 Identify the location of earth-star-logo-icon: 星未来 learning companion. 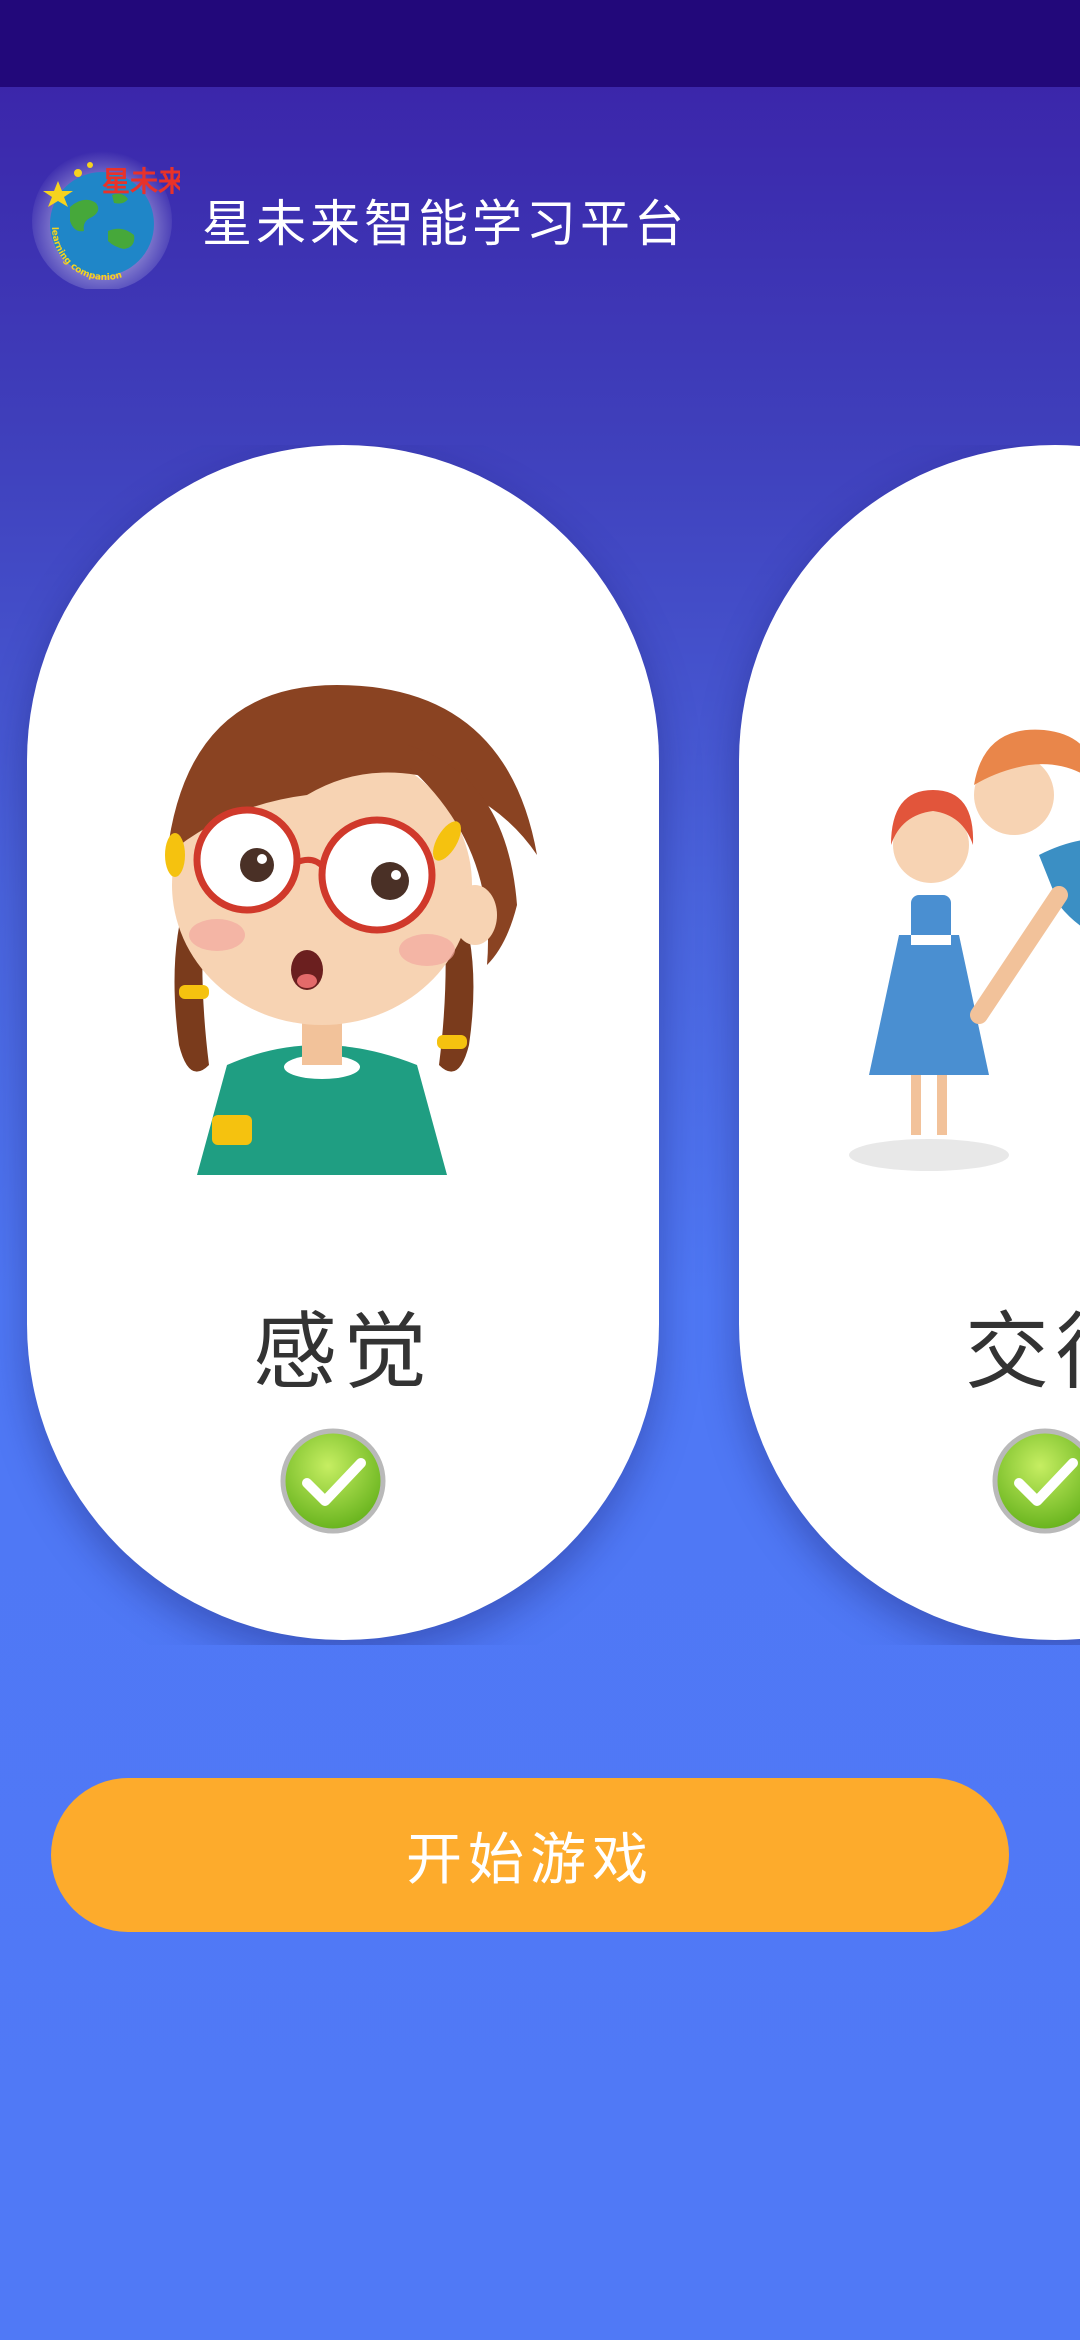
(106, 220).